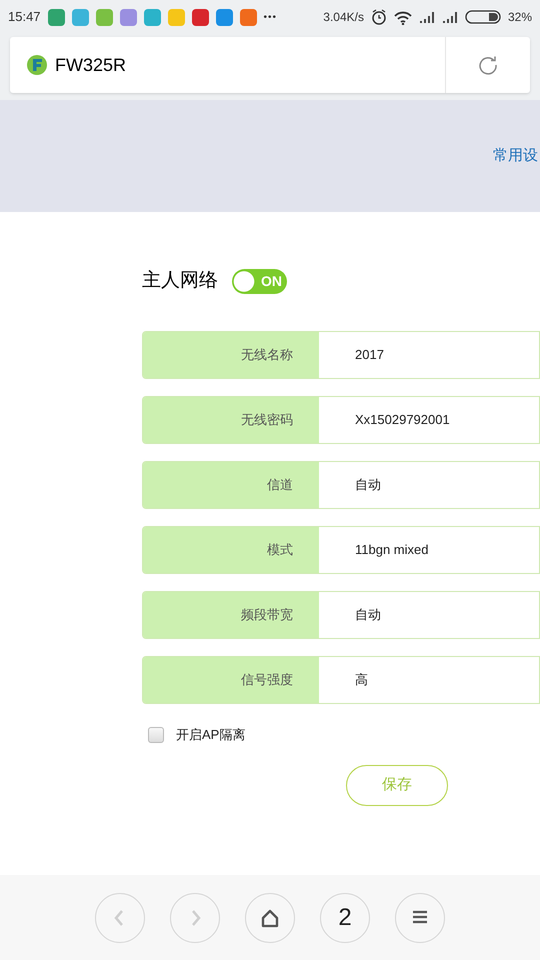 This screenshot has height=960, width=540. I want to click on clock: 15:47, so click(24, 17).